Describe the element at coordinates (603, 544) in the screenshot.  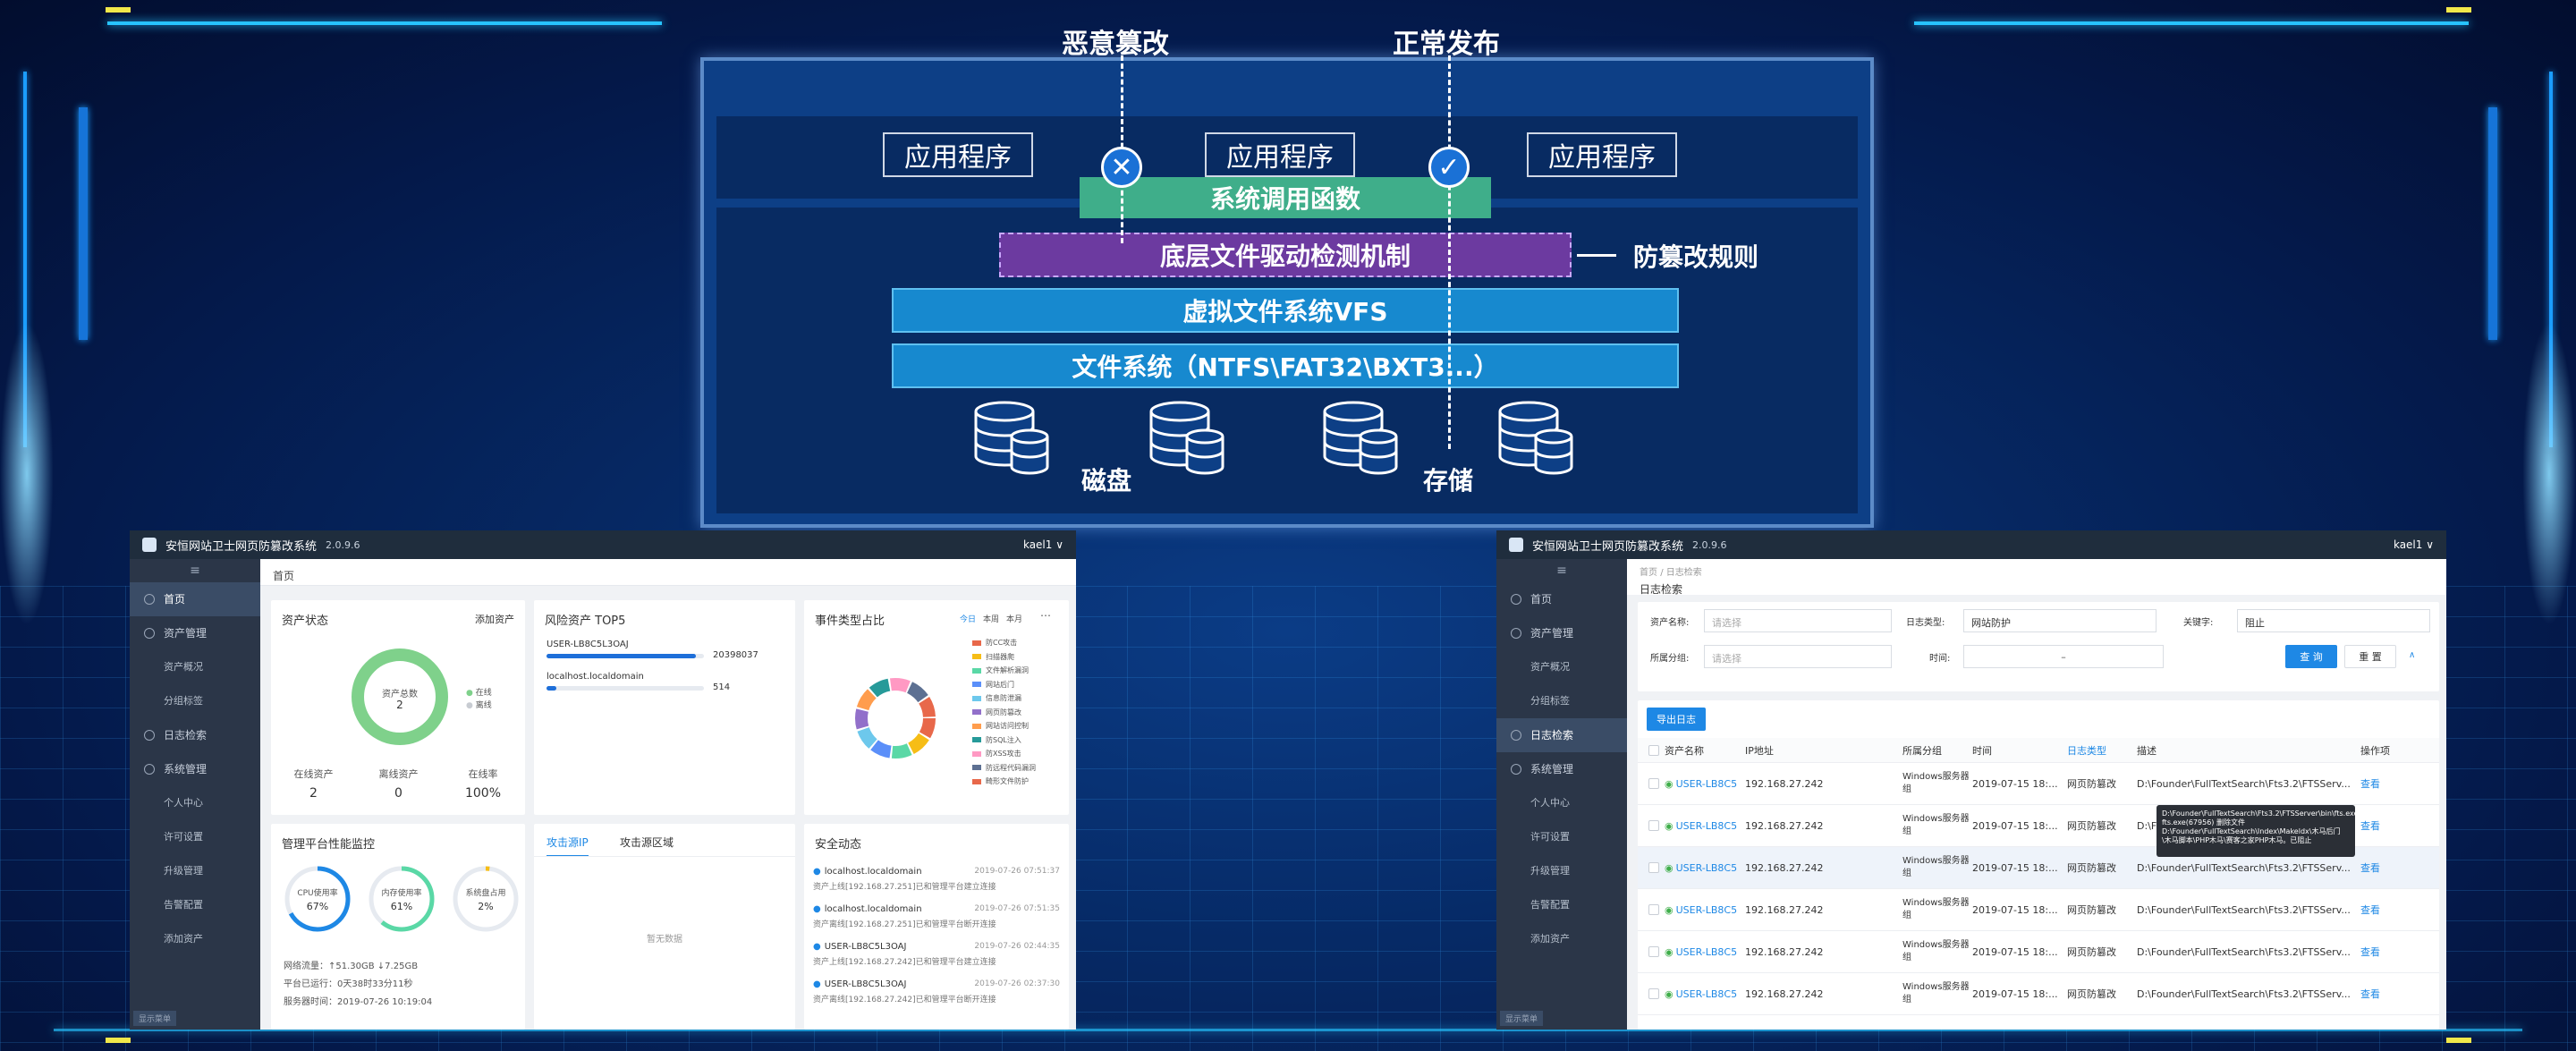
I see `top-bar: 安恒网站卫士网页防篡改系统 2.0.9.6 kael1 ∨` at that location.